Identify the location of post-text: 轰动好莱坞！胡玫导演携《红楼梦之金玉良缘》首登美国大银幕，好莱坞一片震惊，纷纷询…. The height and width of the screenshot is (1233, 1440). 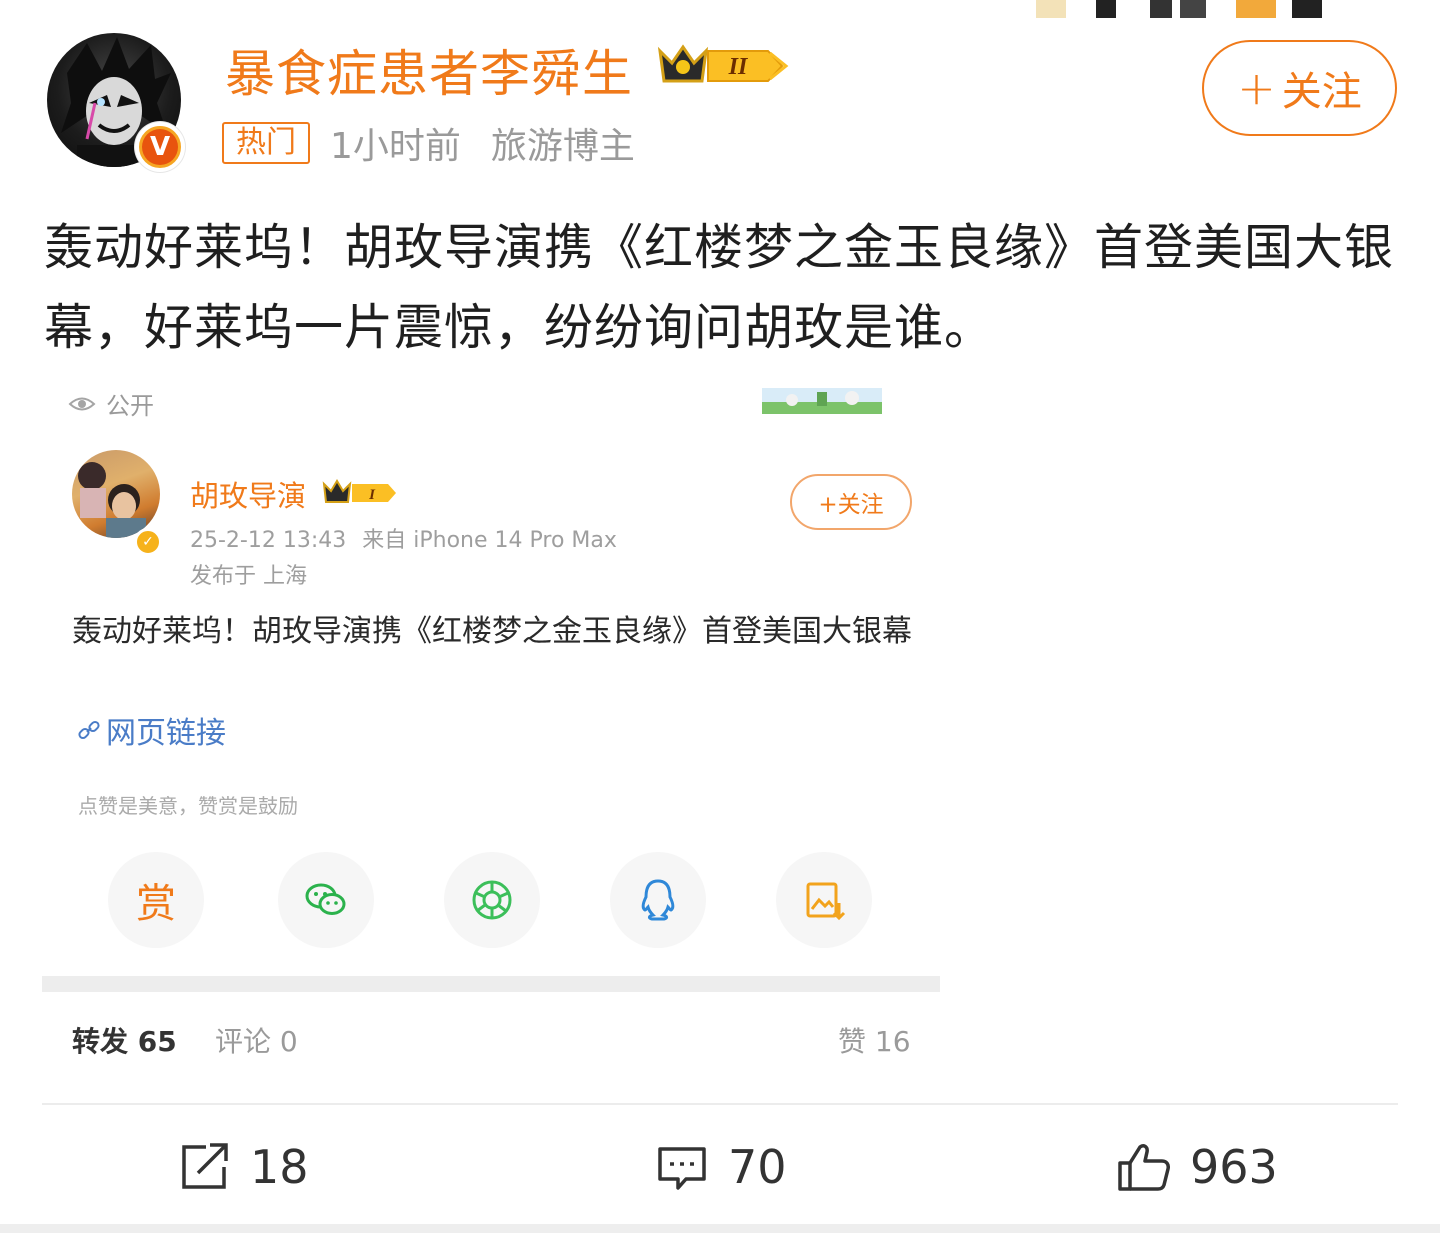
(719, 287).